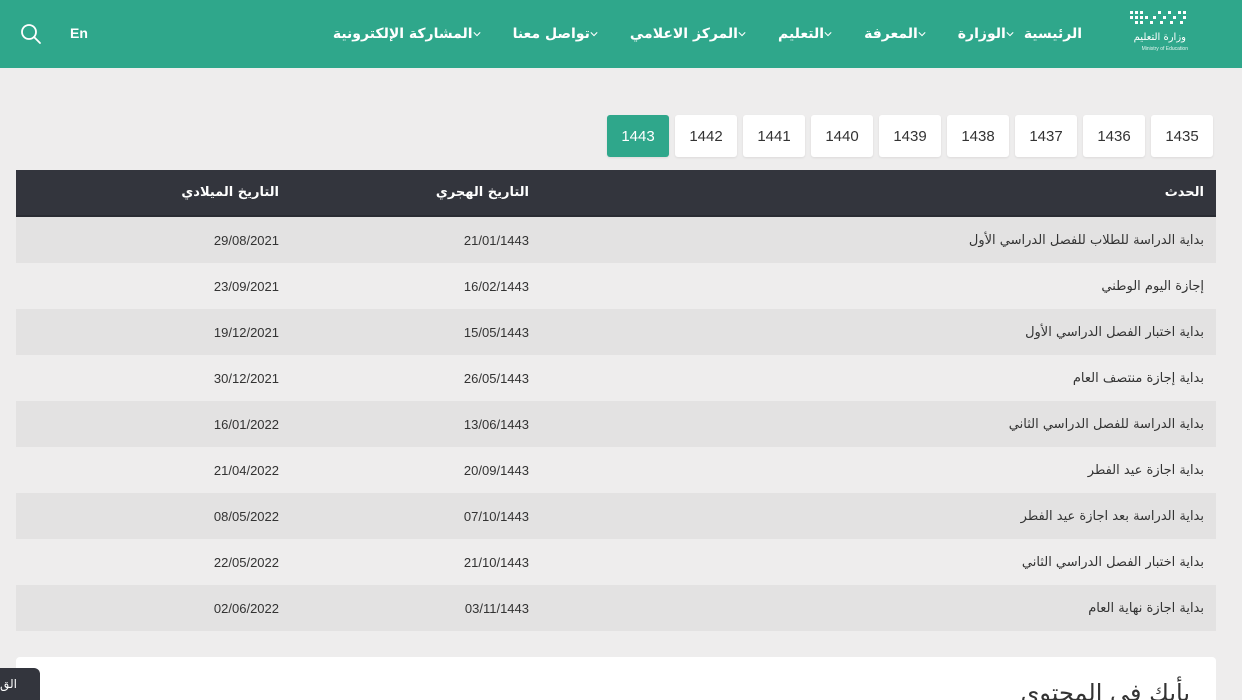  What do you see at coordinates (551, 34) in the screenshot?
I see `nav-item-label: تواصل معنا` at bounding box center [551, 34].